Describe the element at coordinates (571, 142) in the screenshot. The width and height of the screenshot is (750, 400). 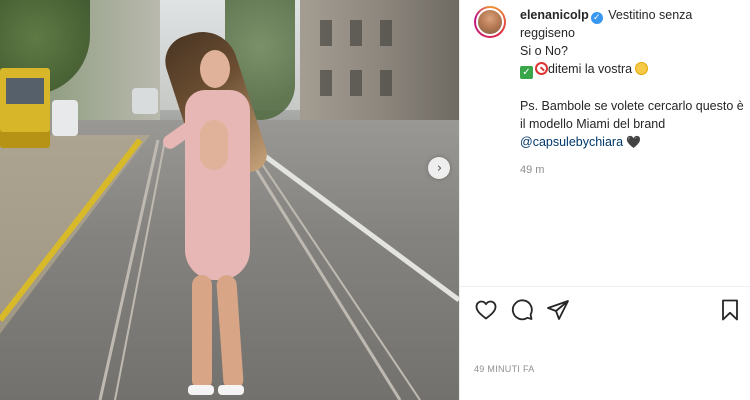
I see `mention-link: @capsulebychiara` at that location.